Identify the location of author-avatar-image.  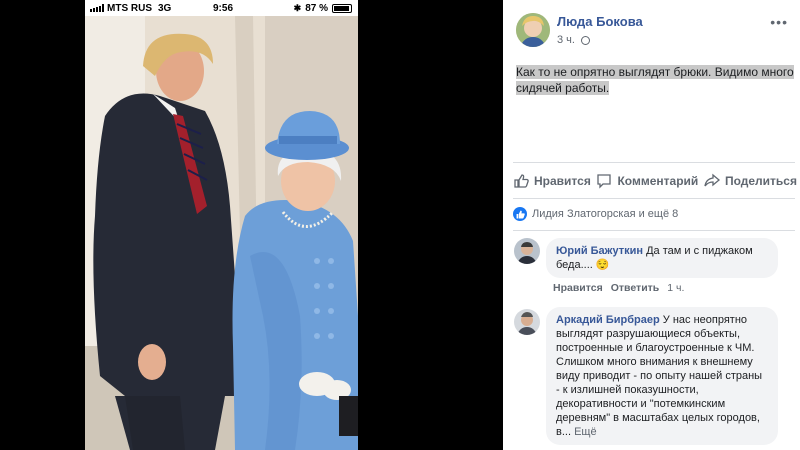
(533, 30).